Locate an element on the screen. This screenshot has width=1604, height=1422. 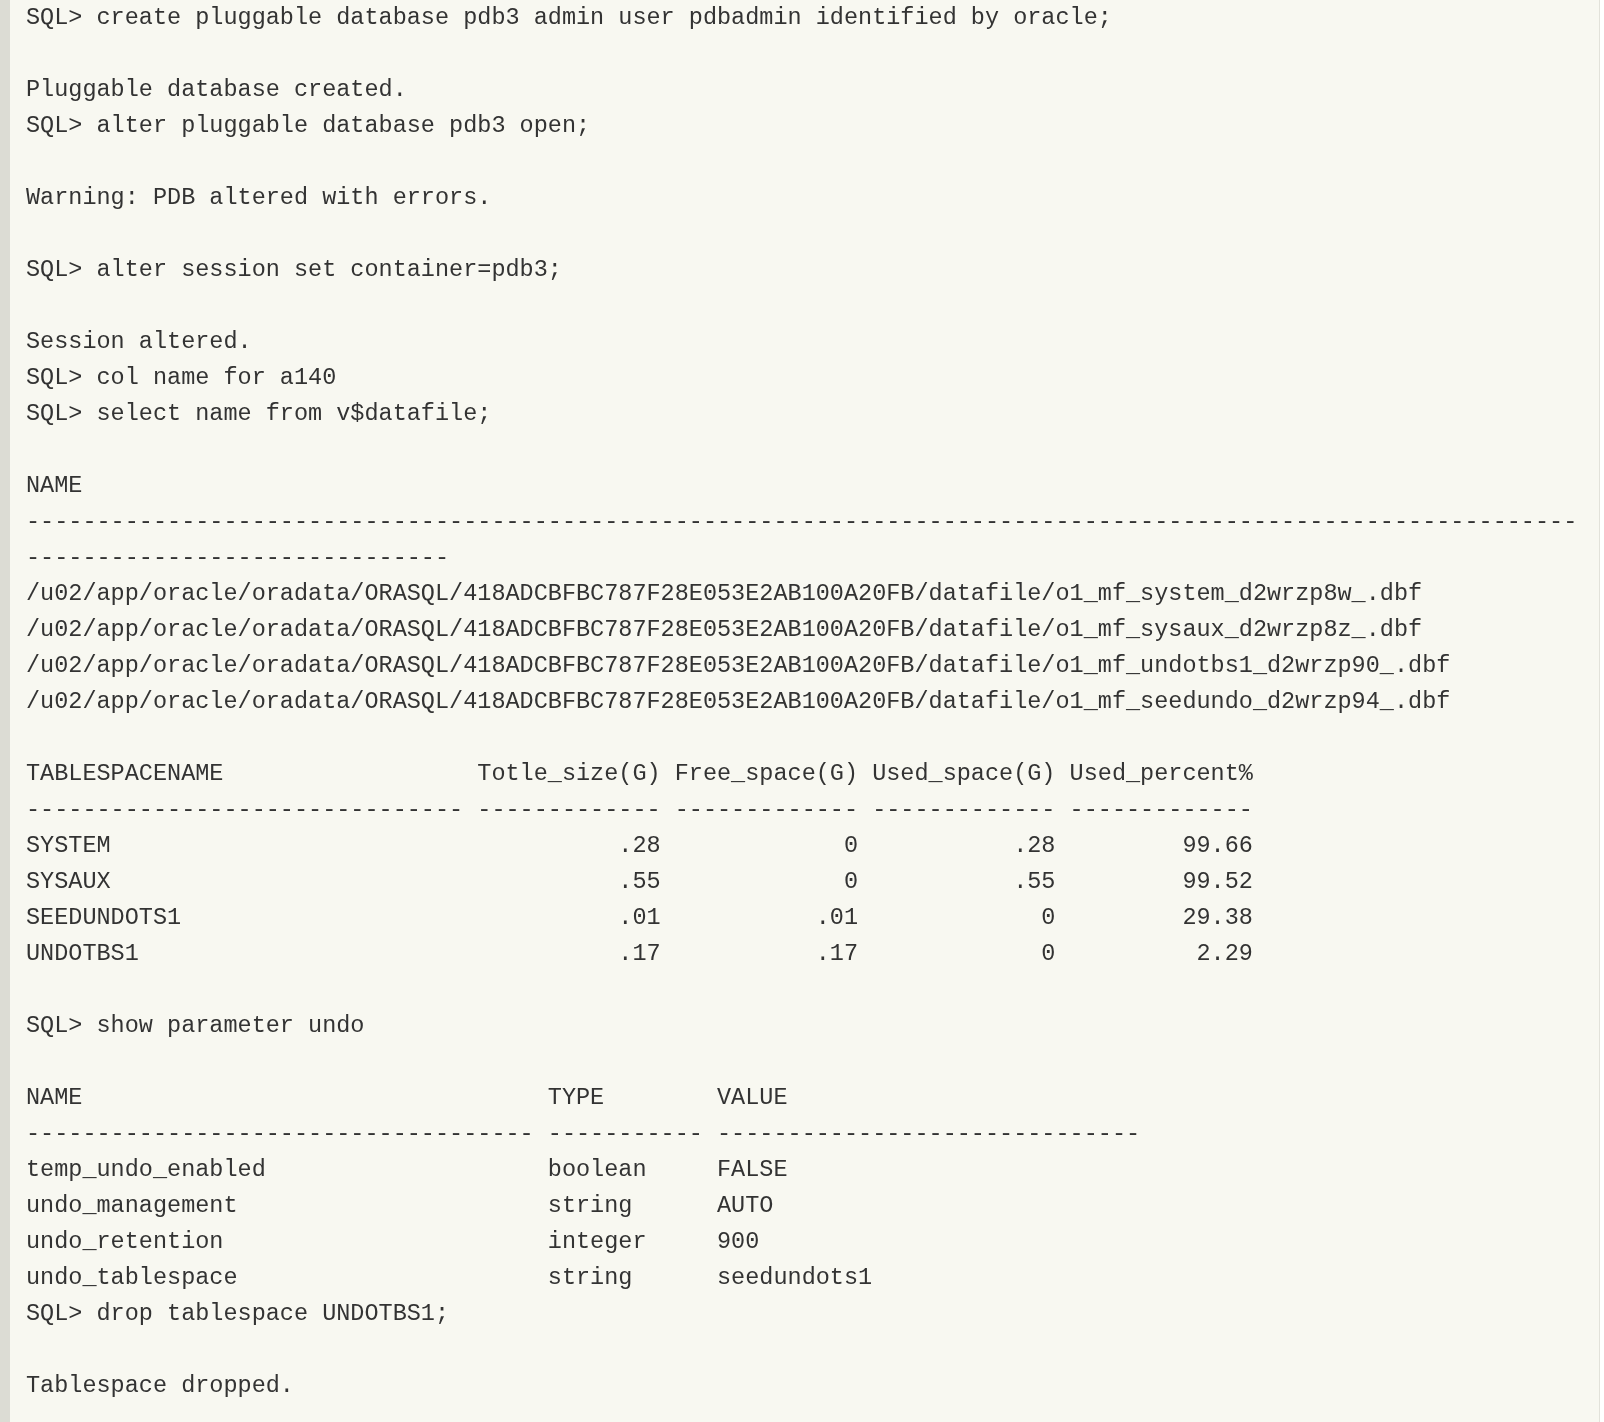
terminal-line: temp_undo_enabled boolean FALSE is located at coordinates (407, 1170).